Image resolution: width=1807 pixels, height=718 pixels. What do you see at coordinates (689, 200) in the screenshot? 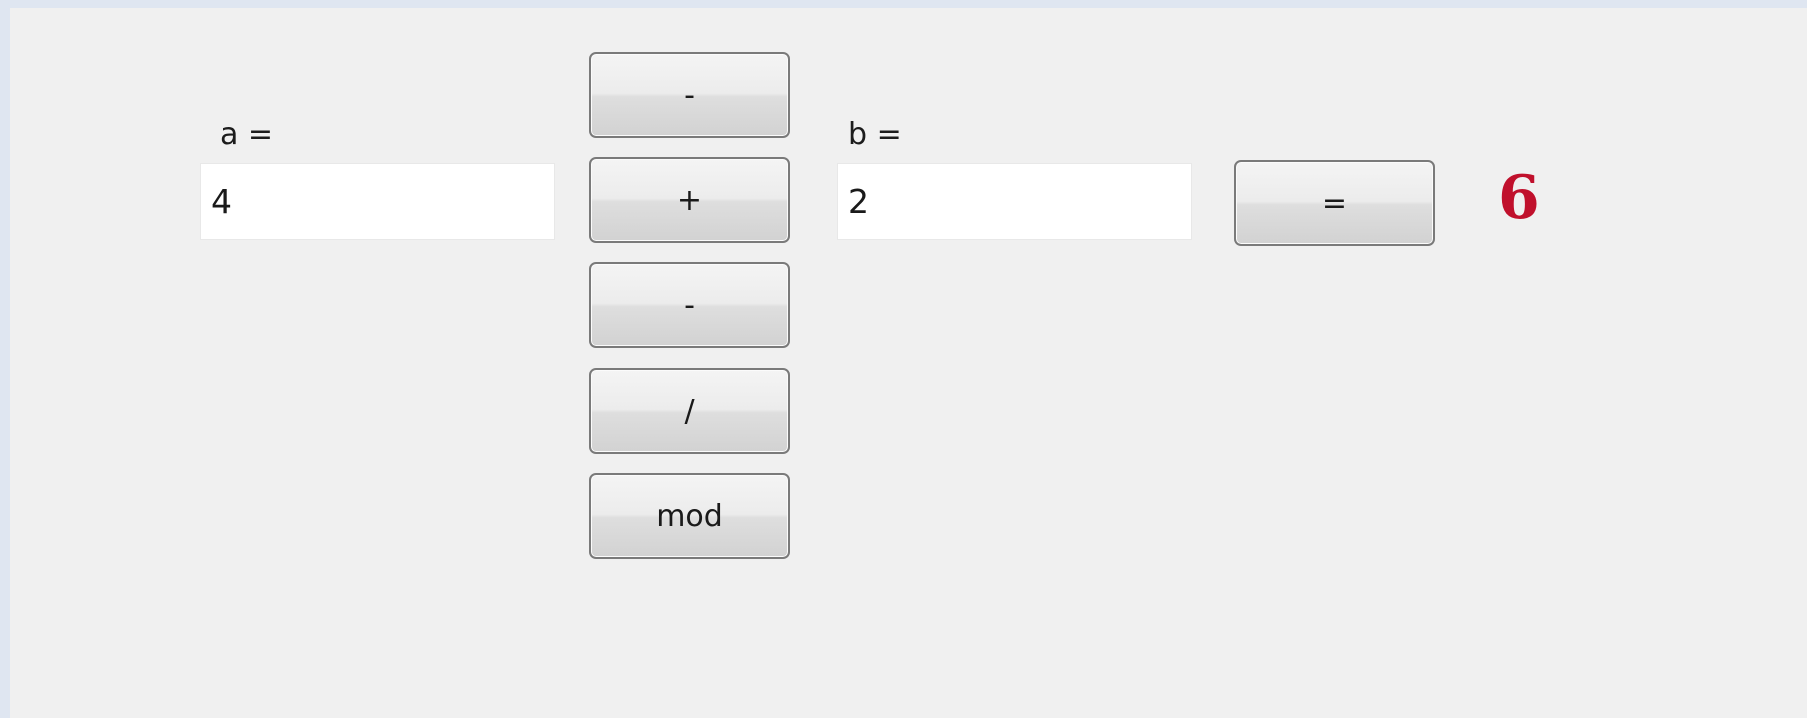
I see `plus-button: +` at bounding box center [689, 200].